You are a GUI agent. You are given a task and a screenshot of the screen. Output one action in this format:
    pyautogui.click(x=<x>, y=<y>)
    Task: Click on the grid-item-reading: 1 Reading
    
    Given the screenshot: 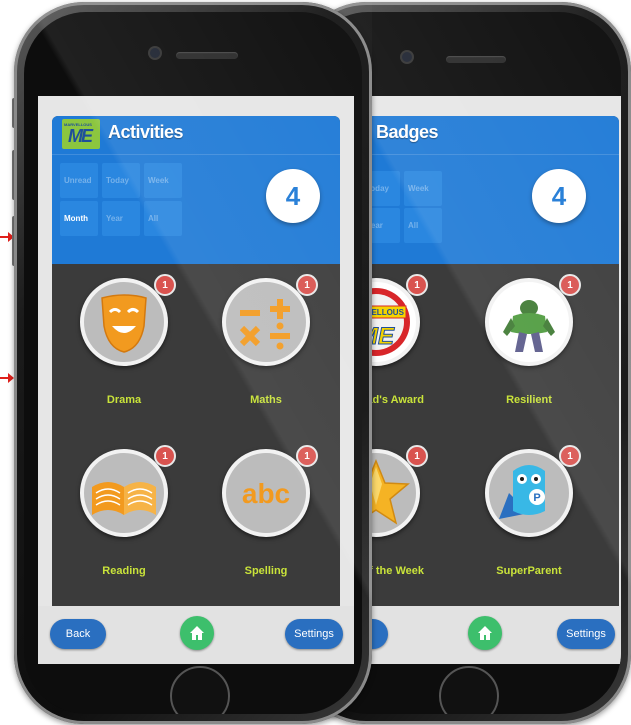 What is the action you would take?
    pyautogui.click(x=124, y=527)
    